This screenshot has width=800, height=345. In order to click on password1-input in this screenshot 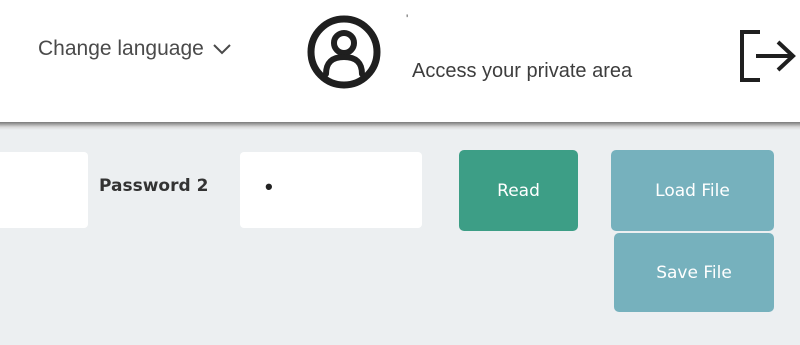, I will do `click(44, 190)`.